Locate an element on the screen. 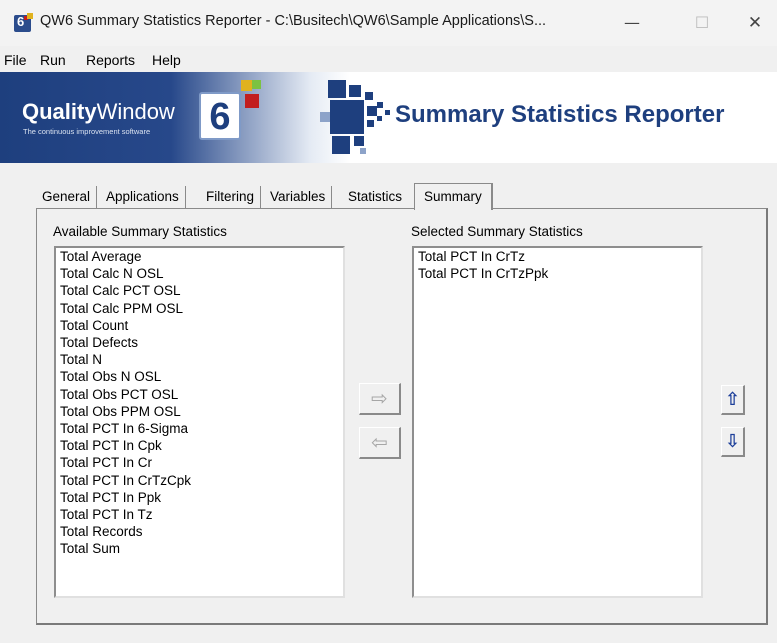 Image resolution: width=777 pixels, height=643 pixels. list-item: Total PCT In CrTzPpk is located at coordinates (557, 273).